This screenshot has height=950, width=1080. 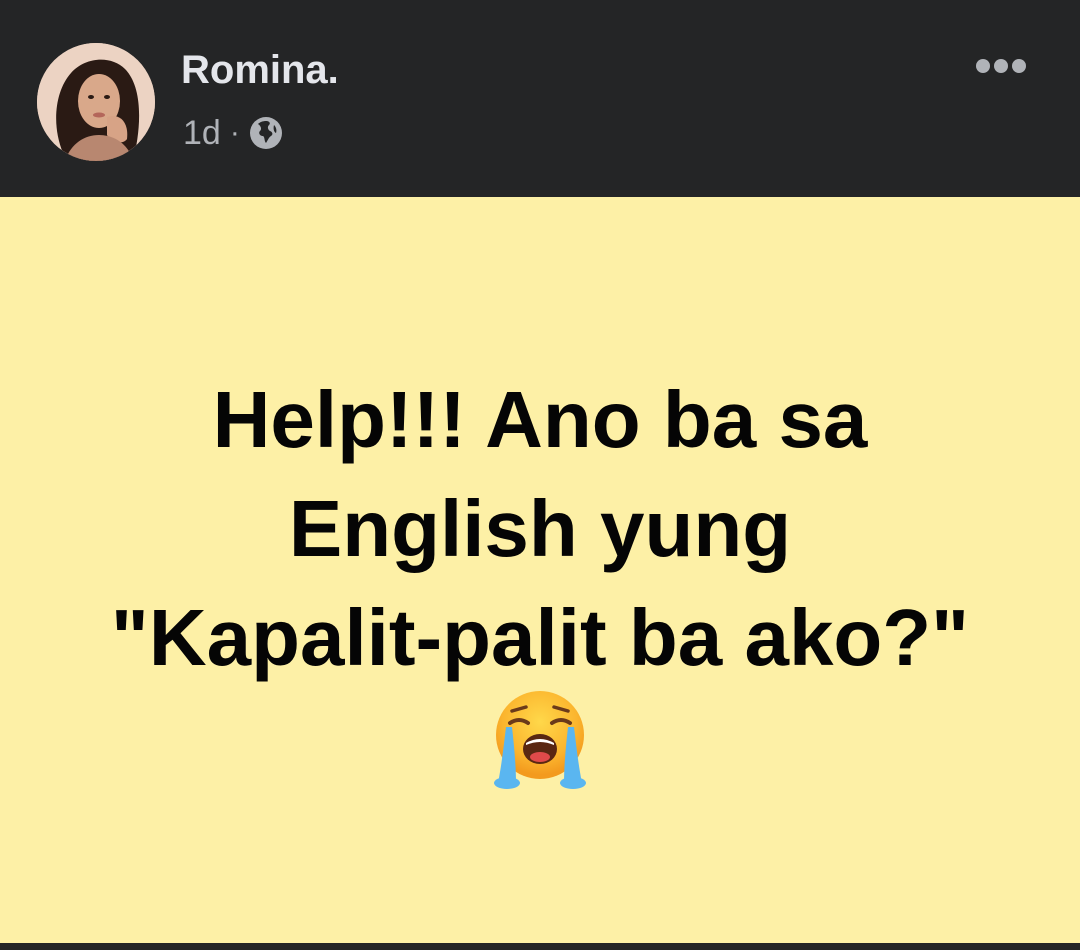 I want to click on more-horizontal-icon, so click(x=1001, y=66).